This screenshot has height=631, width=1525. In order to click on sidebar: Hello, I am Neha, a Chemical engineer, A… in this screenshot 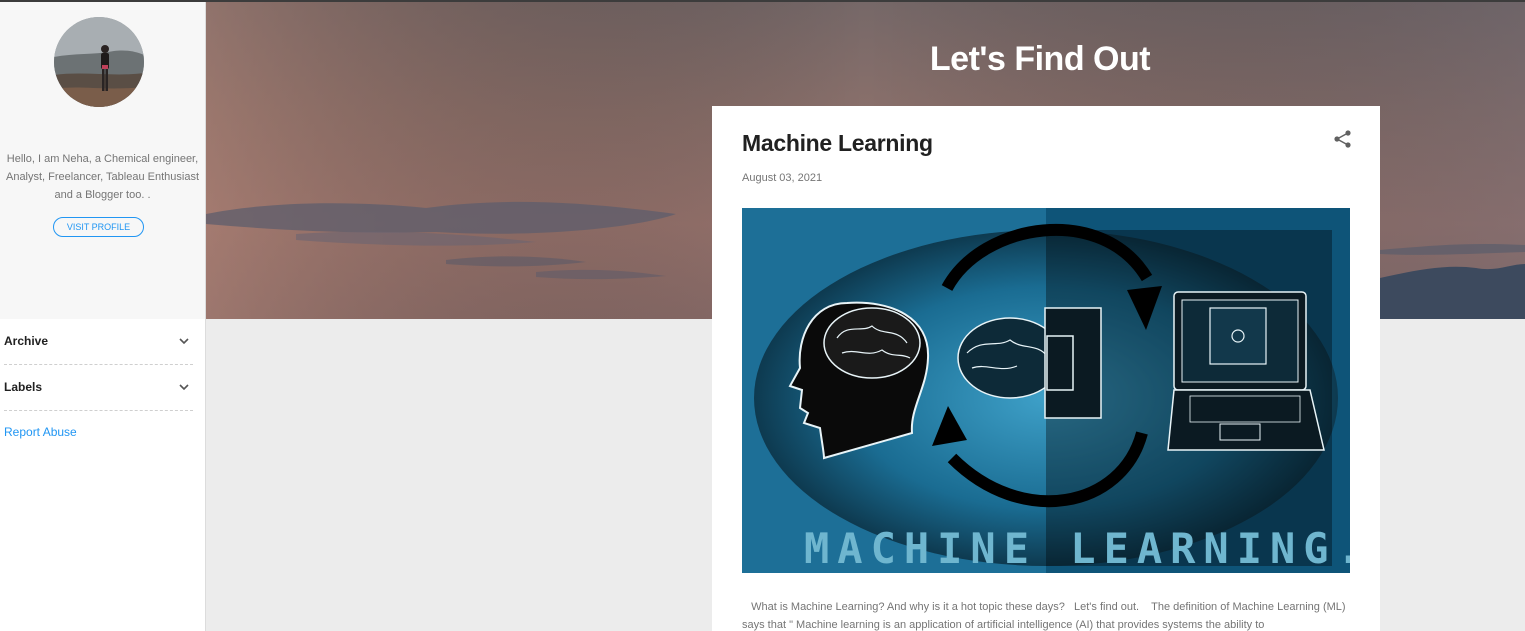, I will do `click(103, 315)`.